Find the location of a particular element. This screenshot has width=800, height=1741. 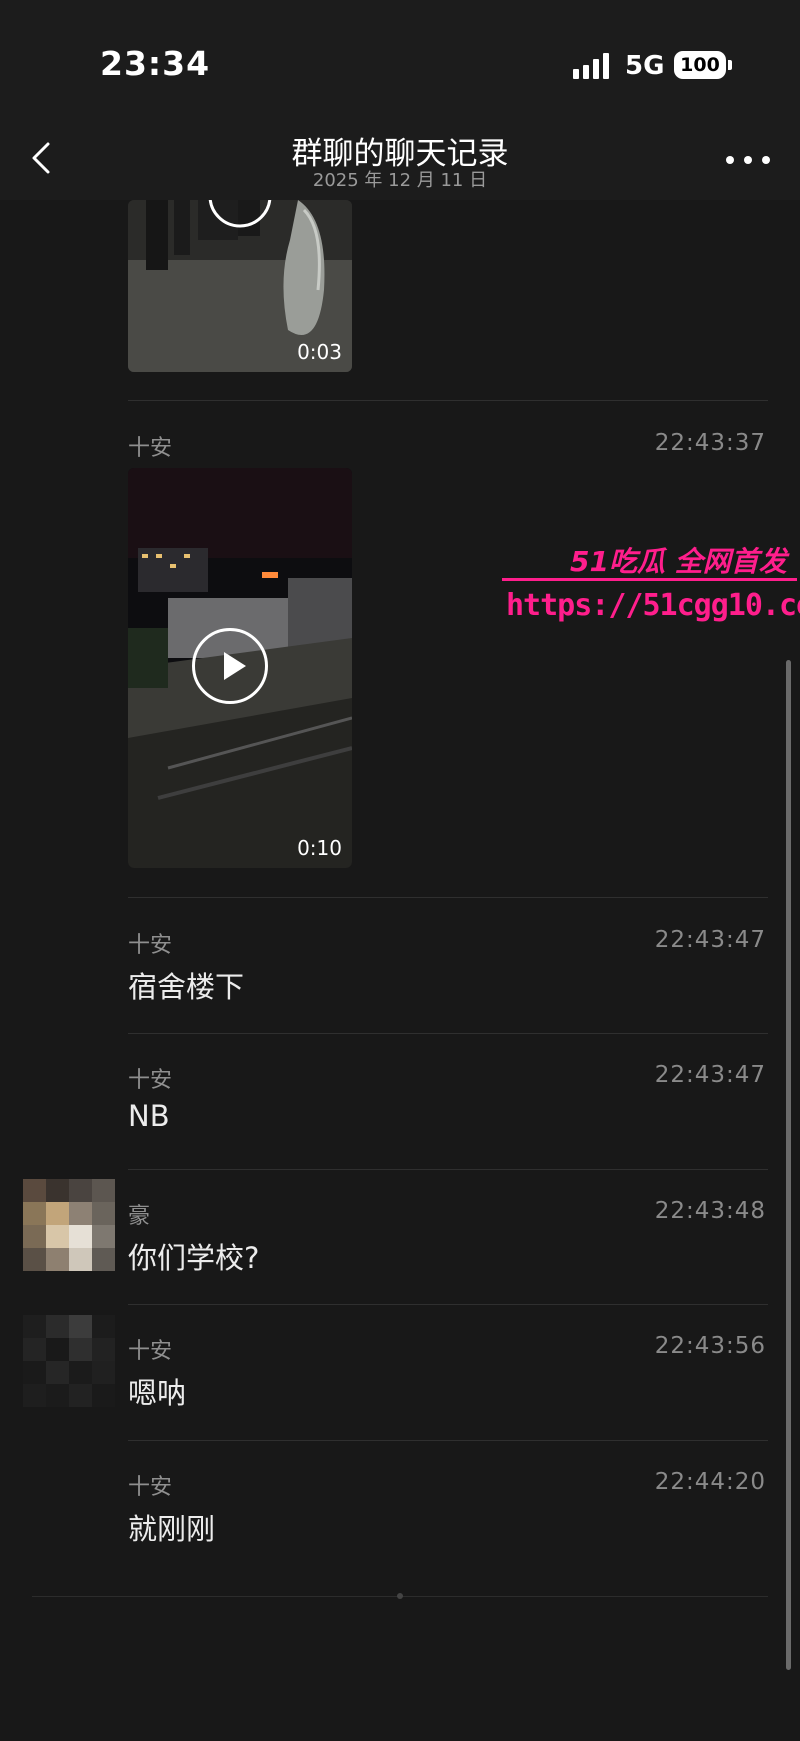

status-bar: 23:34 5G 100 is located at coordinates (400, 60).